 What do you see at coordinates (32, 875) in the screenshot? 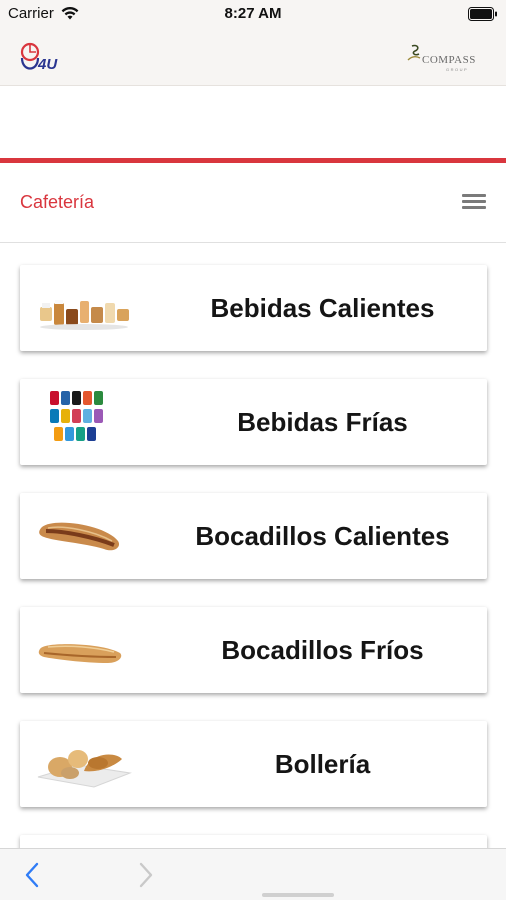
I see `chevron-left-icon` at bounding box center [32, 875].